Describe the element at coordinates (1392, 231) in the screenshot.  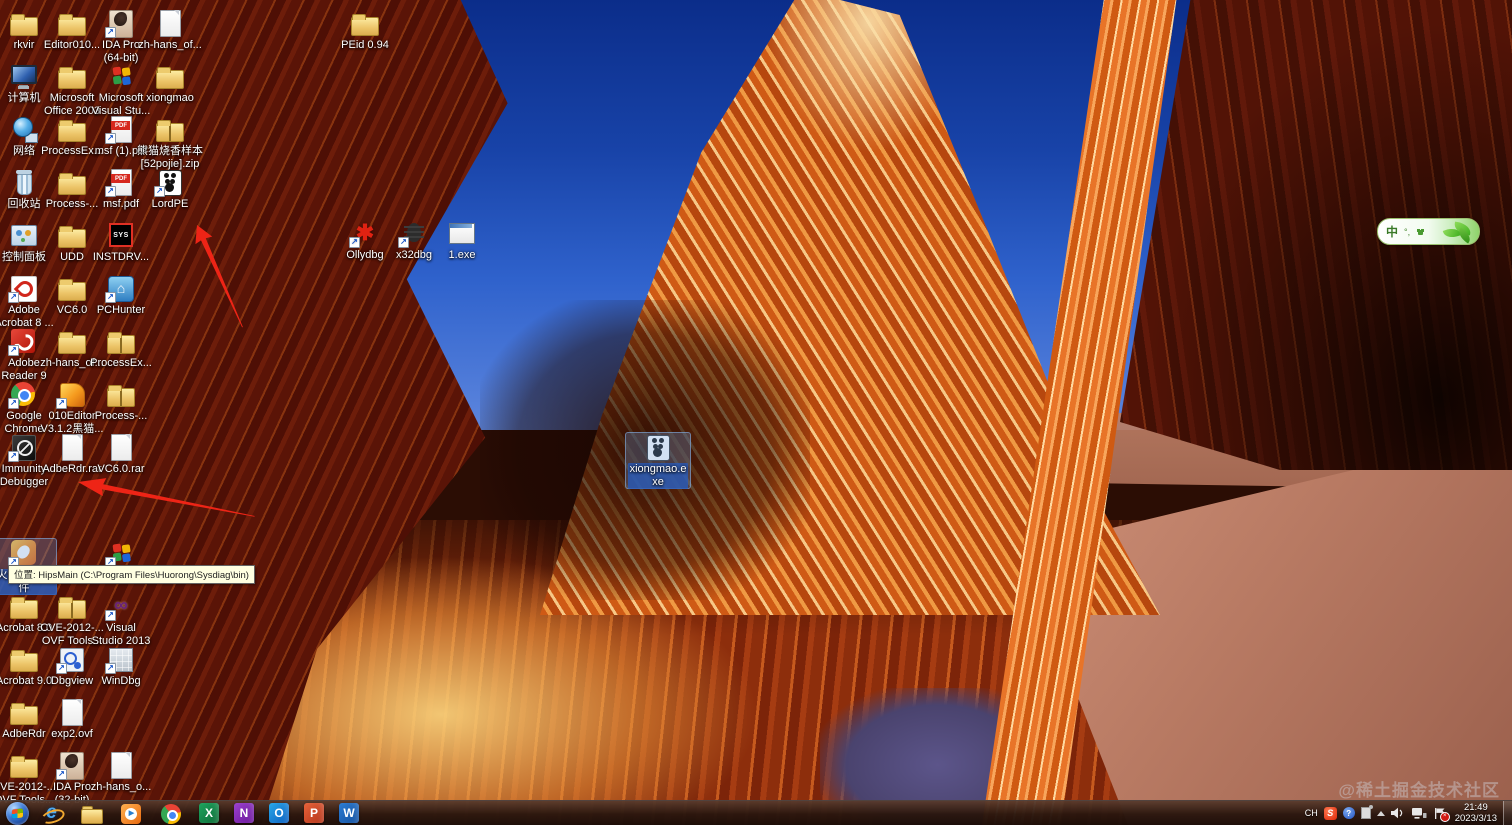
I see `ime-mode-chinese: 中` at that location.